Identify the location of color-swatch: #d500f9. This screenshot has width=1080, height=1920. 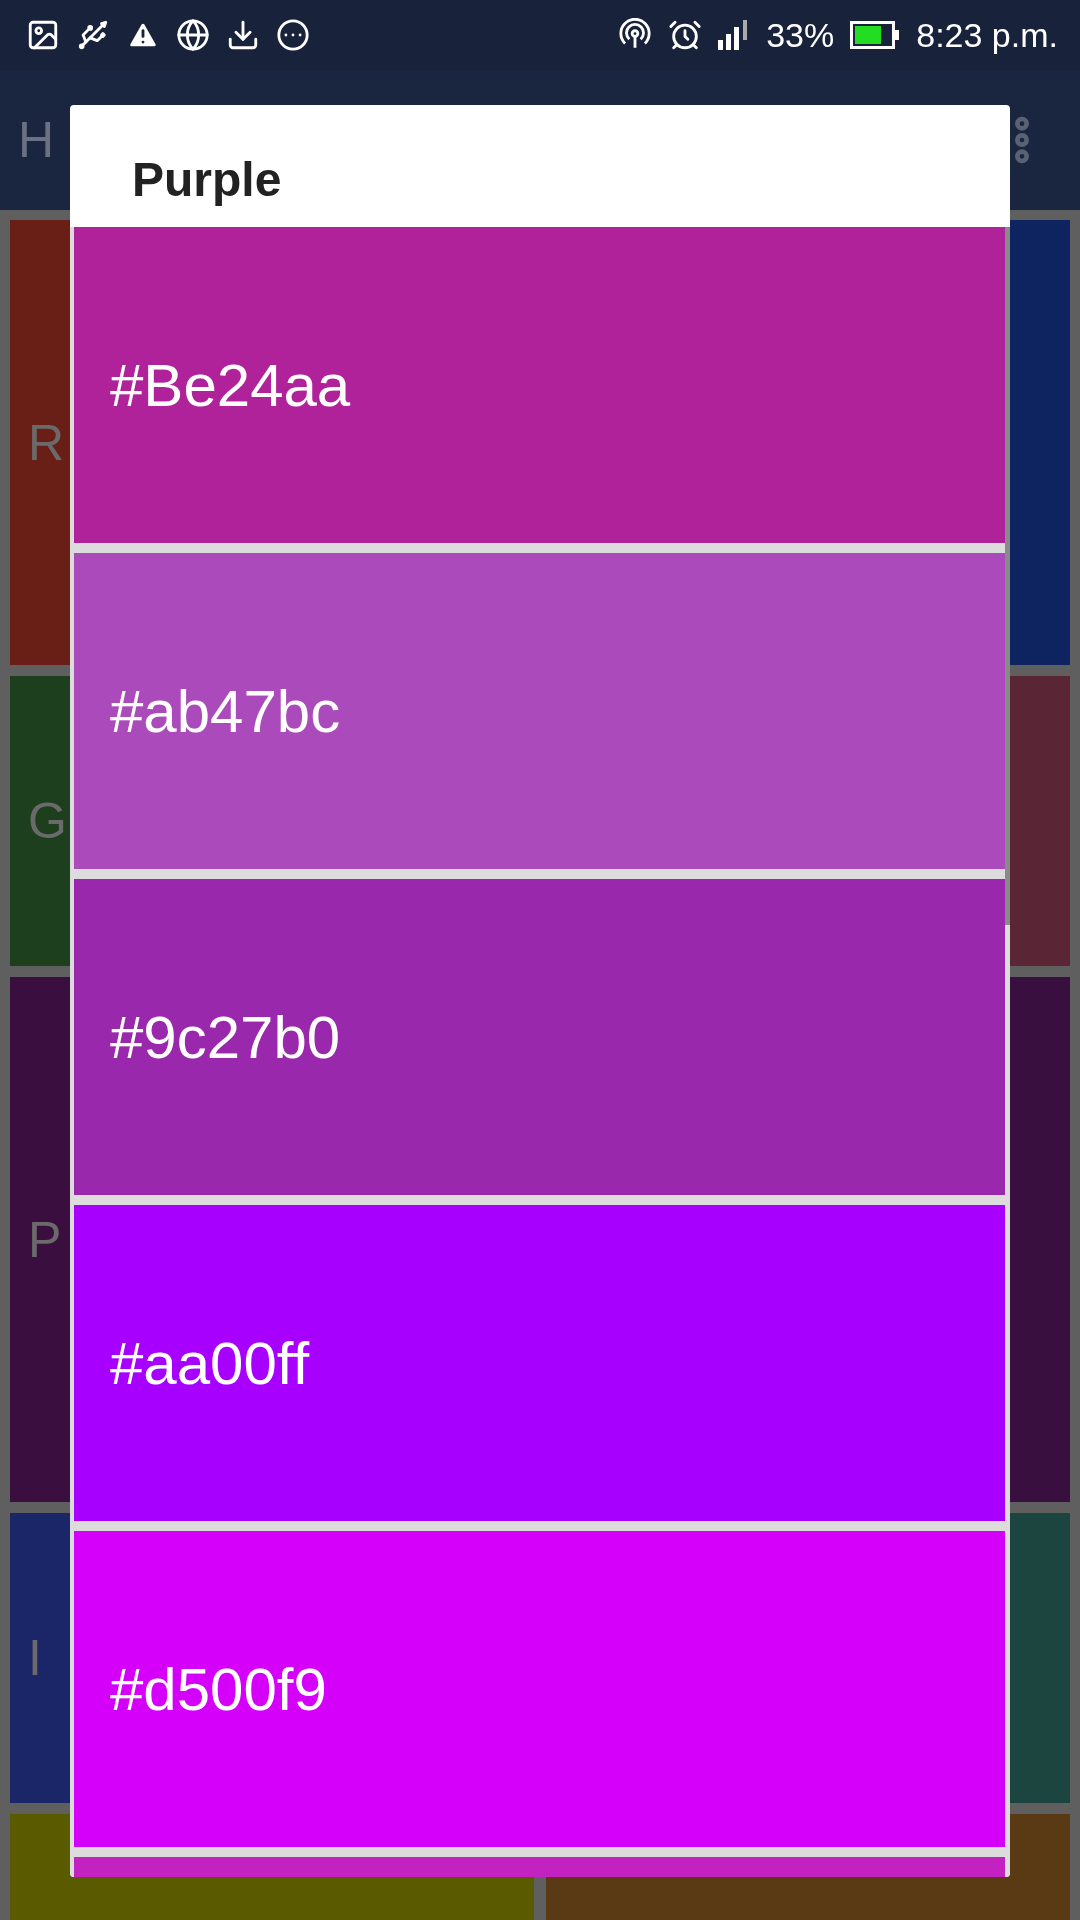
(539, 1689).